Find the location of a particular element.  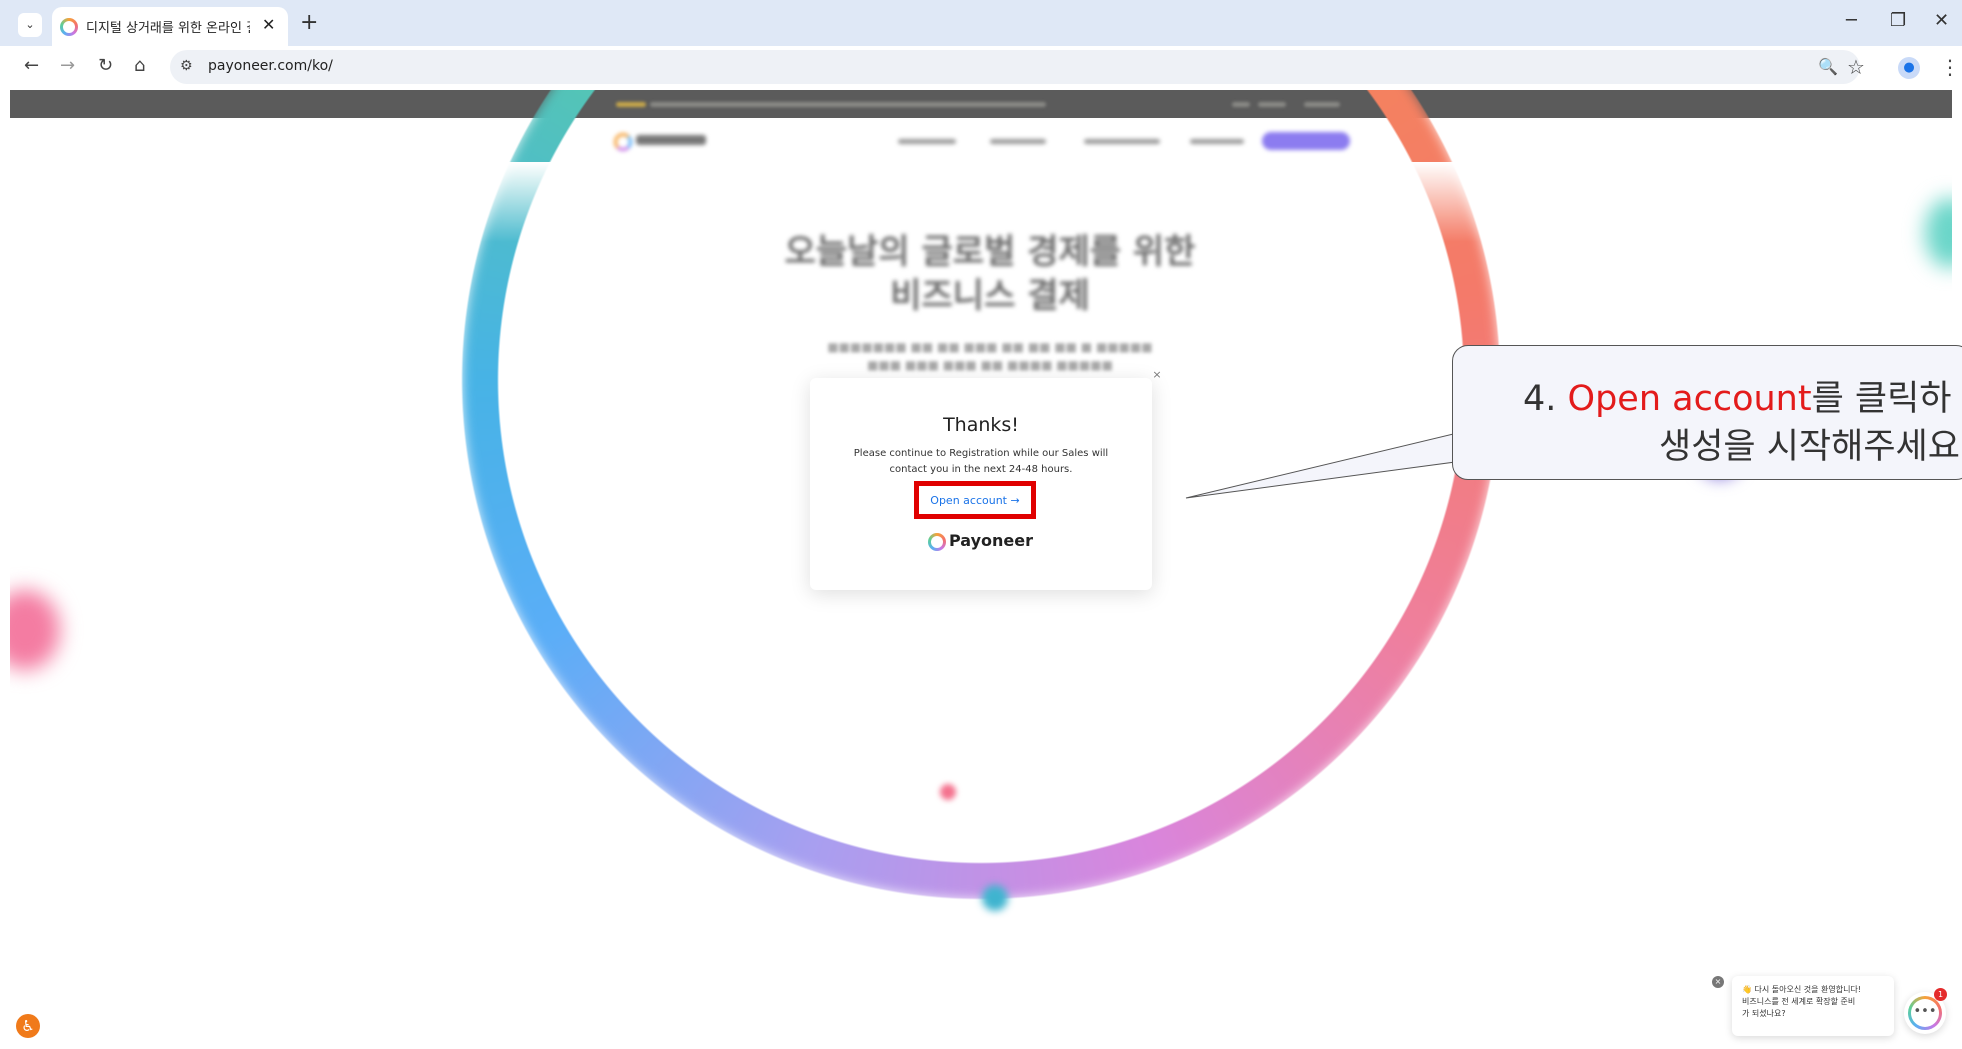

open-account-link: Open account → is located at coordinates (975, 500).